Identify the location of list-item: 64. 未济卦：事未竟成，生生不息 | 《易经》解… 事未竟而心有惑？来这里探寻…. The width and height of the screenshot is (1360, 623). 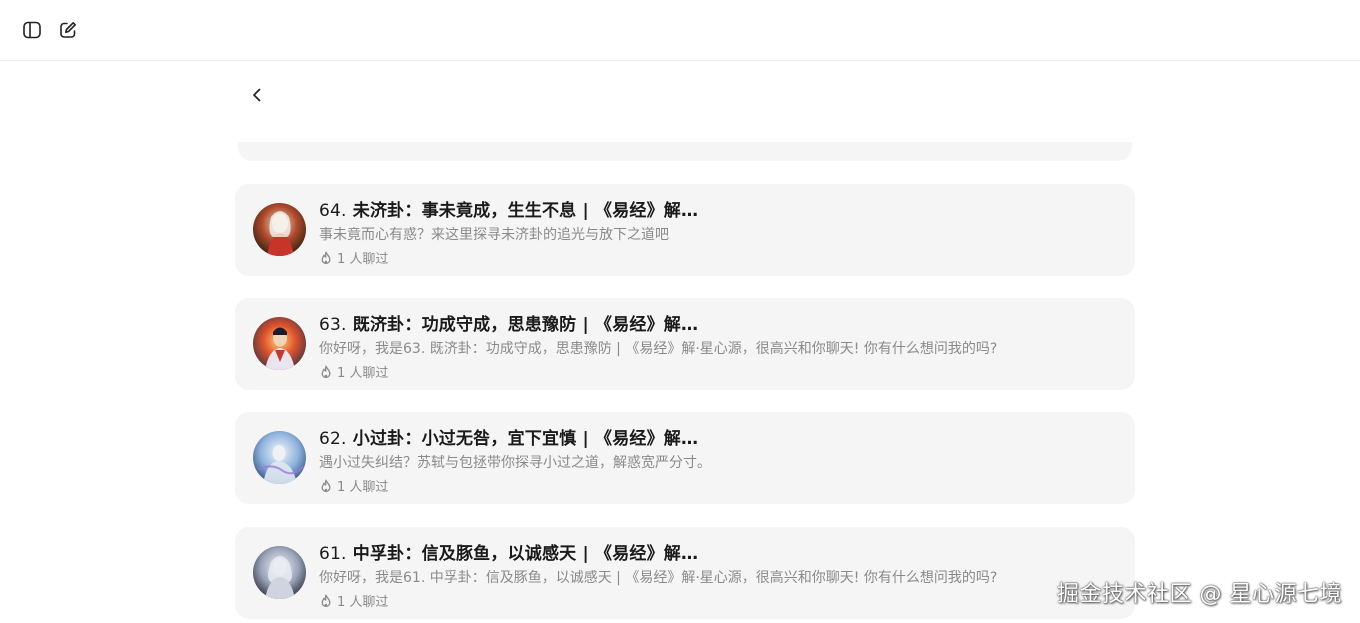
(685, 230).